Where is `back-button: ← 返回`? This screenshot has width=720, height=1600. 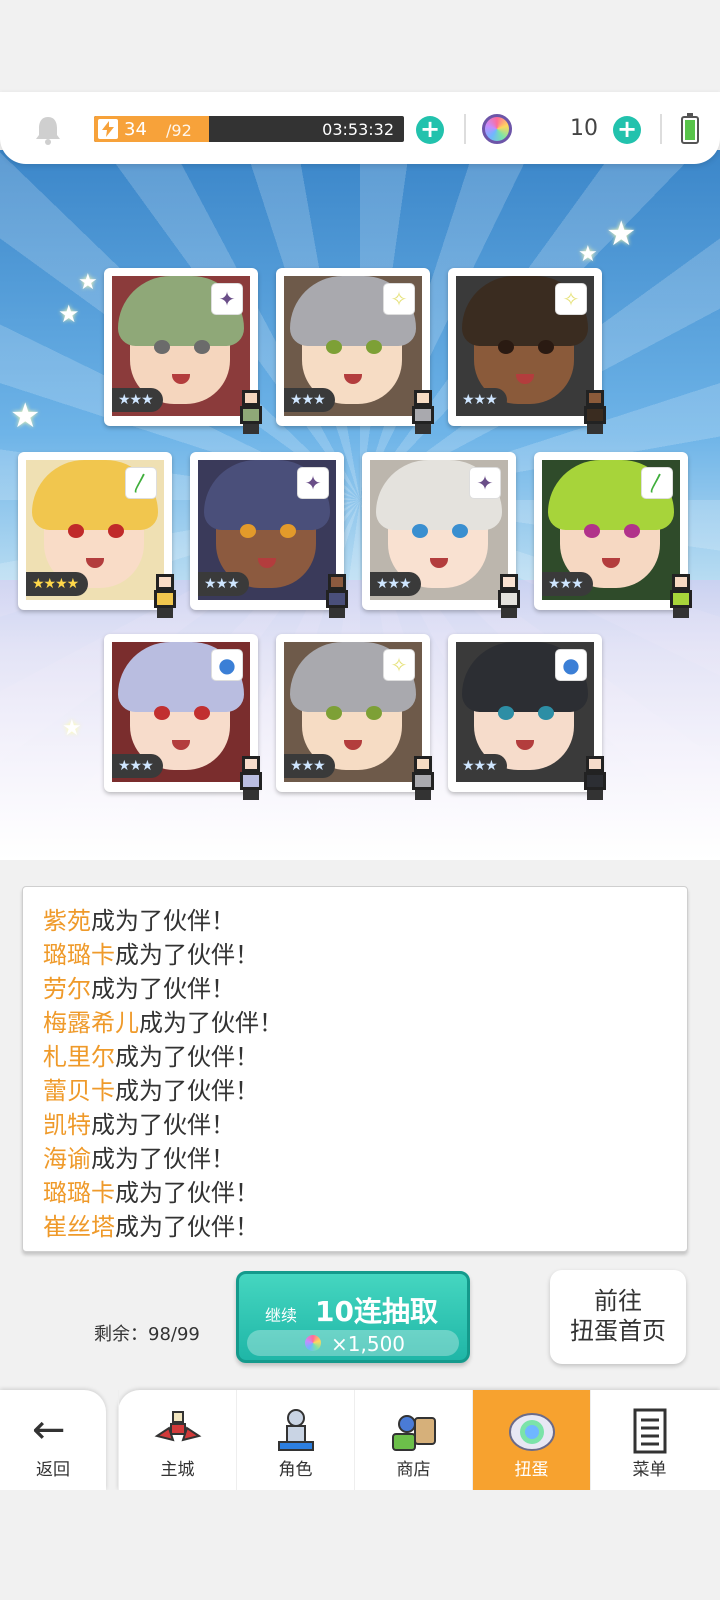 back-button: ← 返回 is located at coordinates (53, 1440).